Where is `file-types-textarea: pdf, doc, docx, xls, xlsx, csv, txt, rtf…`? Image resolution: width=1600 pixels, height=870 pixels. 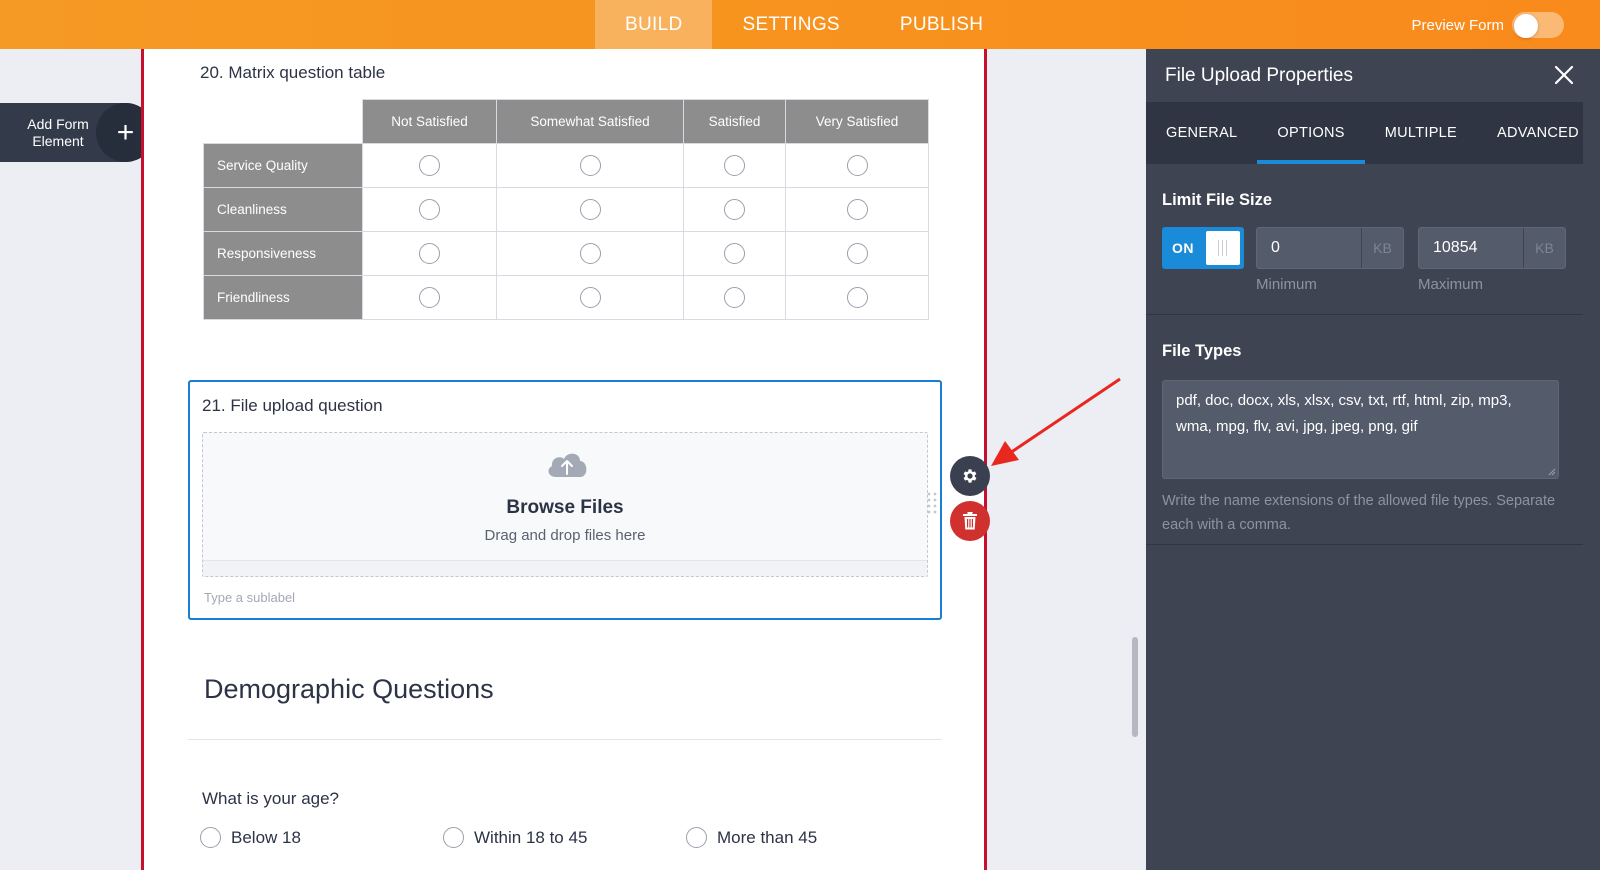
file-types-textarea: pdf, doc, docx, xls, xlsx, csv, txt, rtf… is located at coordinates (1360, 429).